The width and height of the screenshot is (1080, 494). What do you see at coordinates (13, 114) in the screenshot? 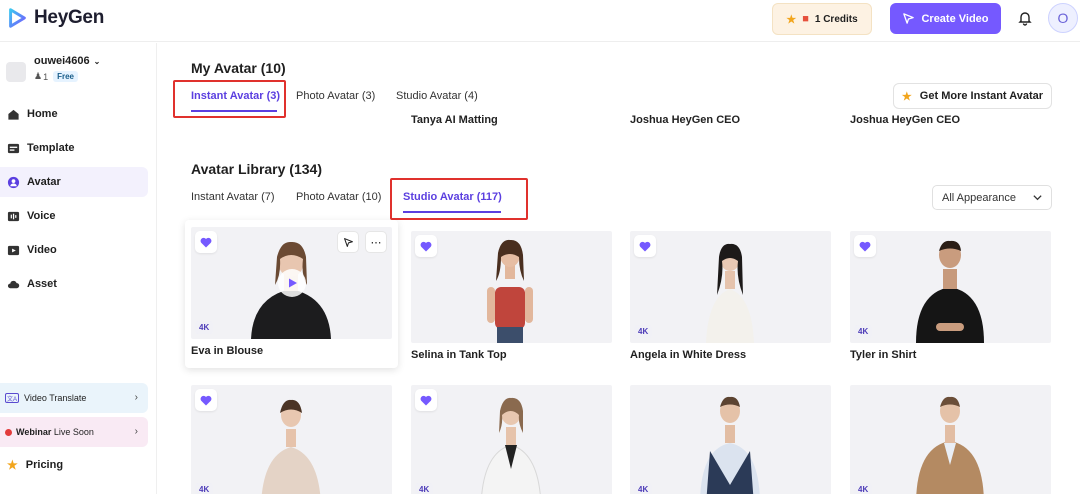
I see `home-icon` at bounding box center [13, 114].